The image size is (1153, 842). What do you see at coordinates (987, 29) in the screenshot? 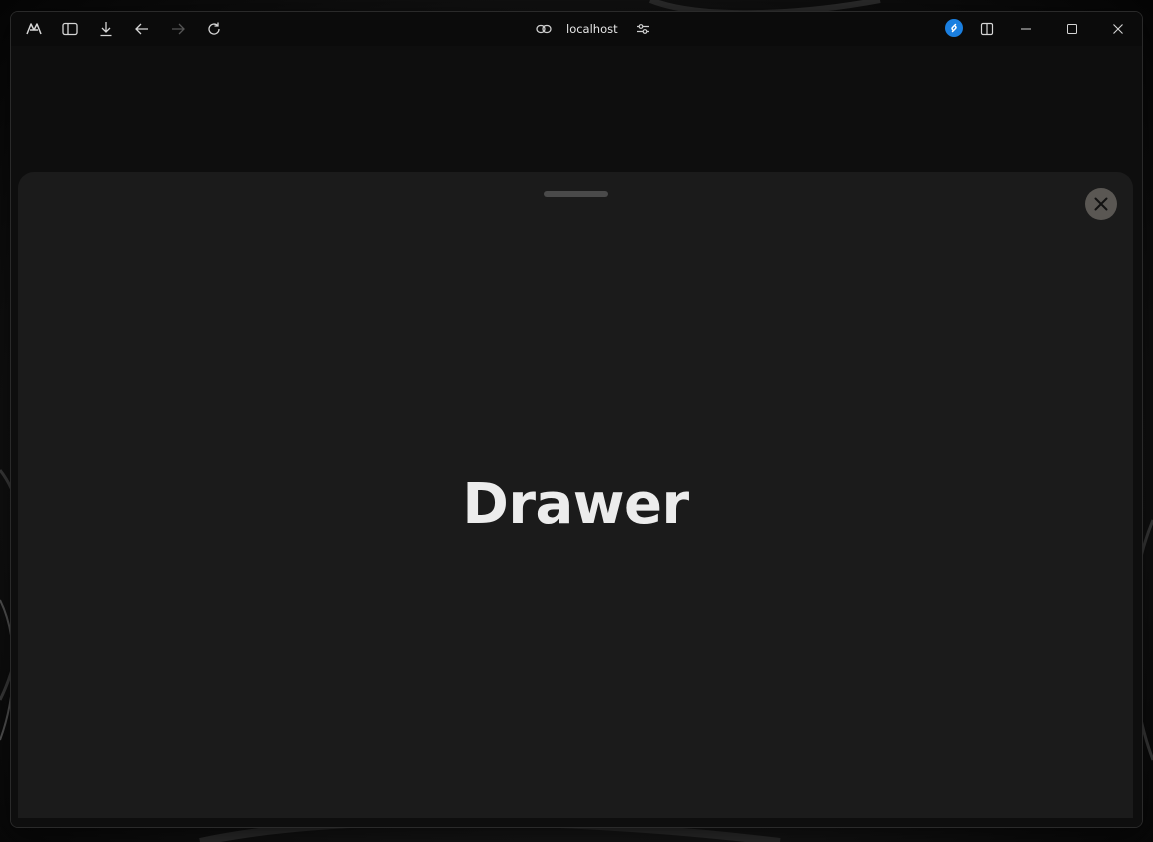
I see `split-view-icon` at bounding box center [987, 29].